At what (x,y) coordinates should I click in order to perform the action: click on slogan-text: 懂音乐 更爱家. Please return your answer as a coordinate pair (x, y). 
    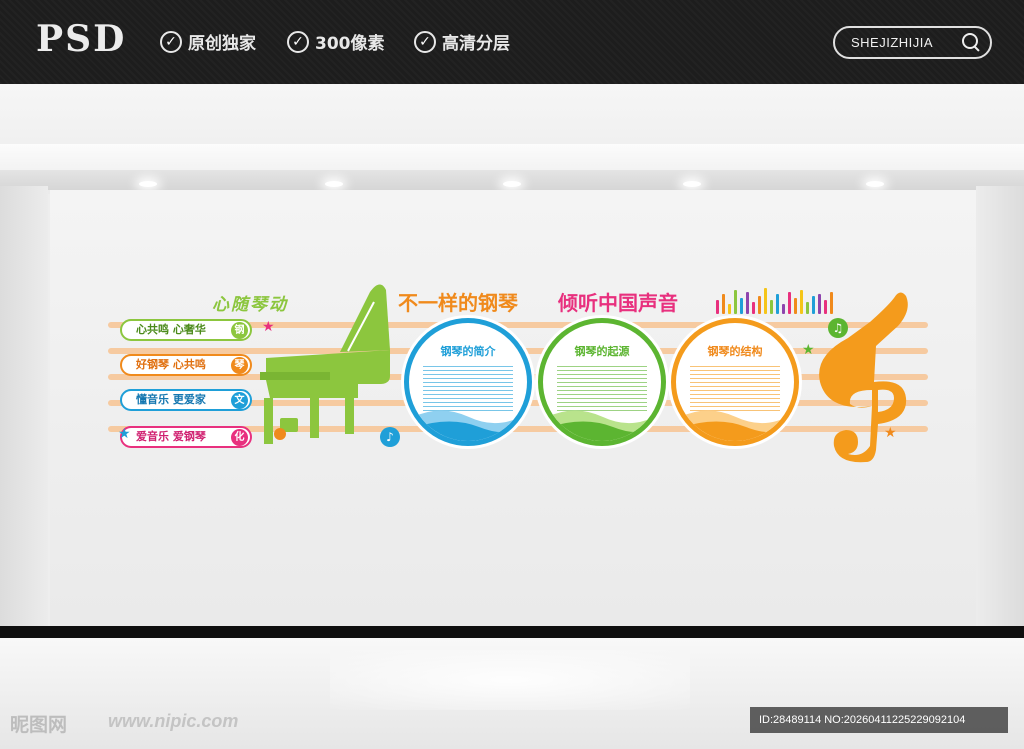
    Looking at the image, I should click on (171, 399).